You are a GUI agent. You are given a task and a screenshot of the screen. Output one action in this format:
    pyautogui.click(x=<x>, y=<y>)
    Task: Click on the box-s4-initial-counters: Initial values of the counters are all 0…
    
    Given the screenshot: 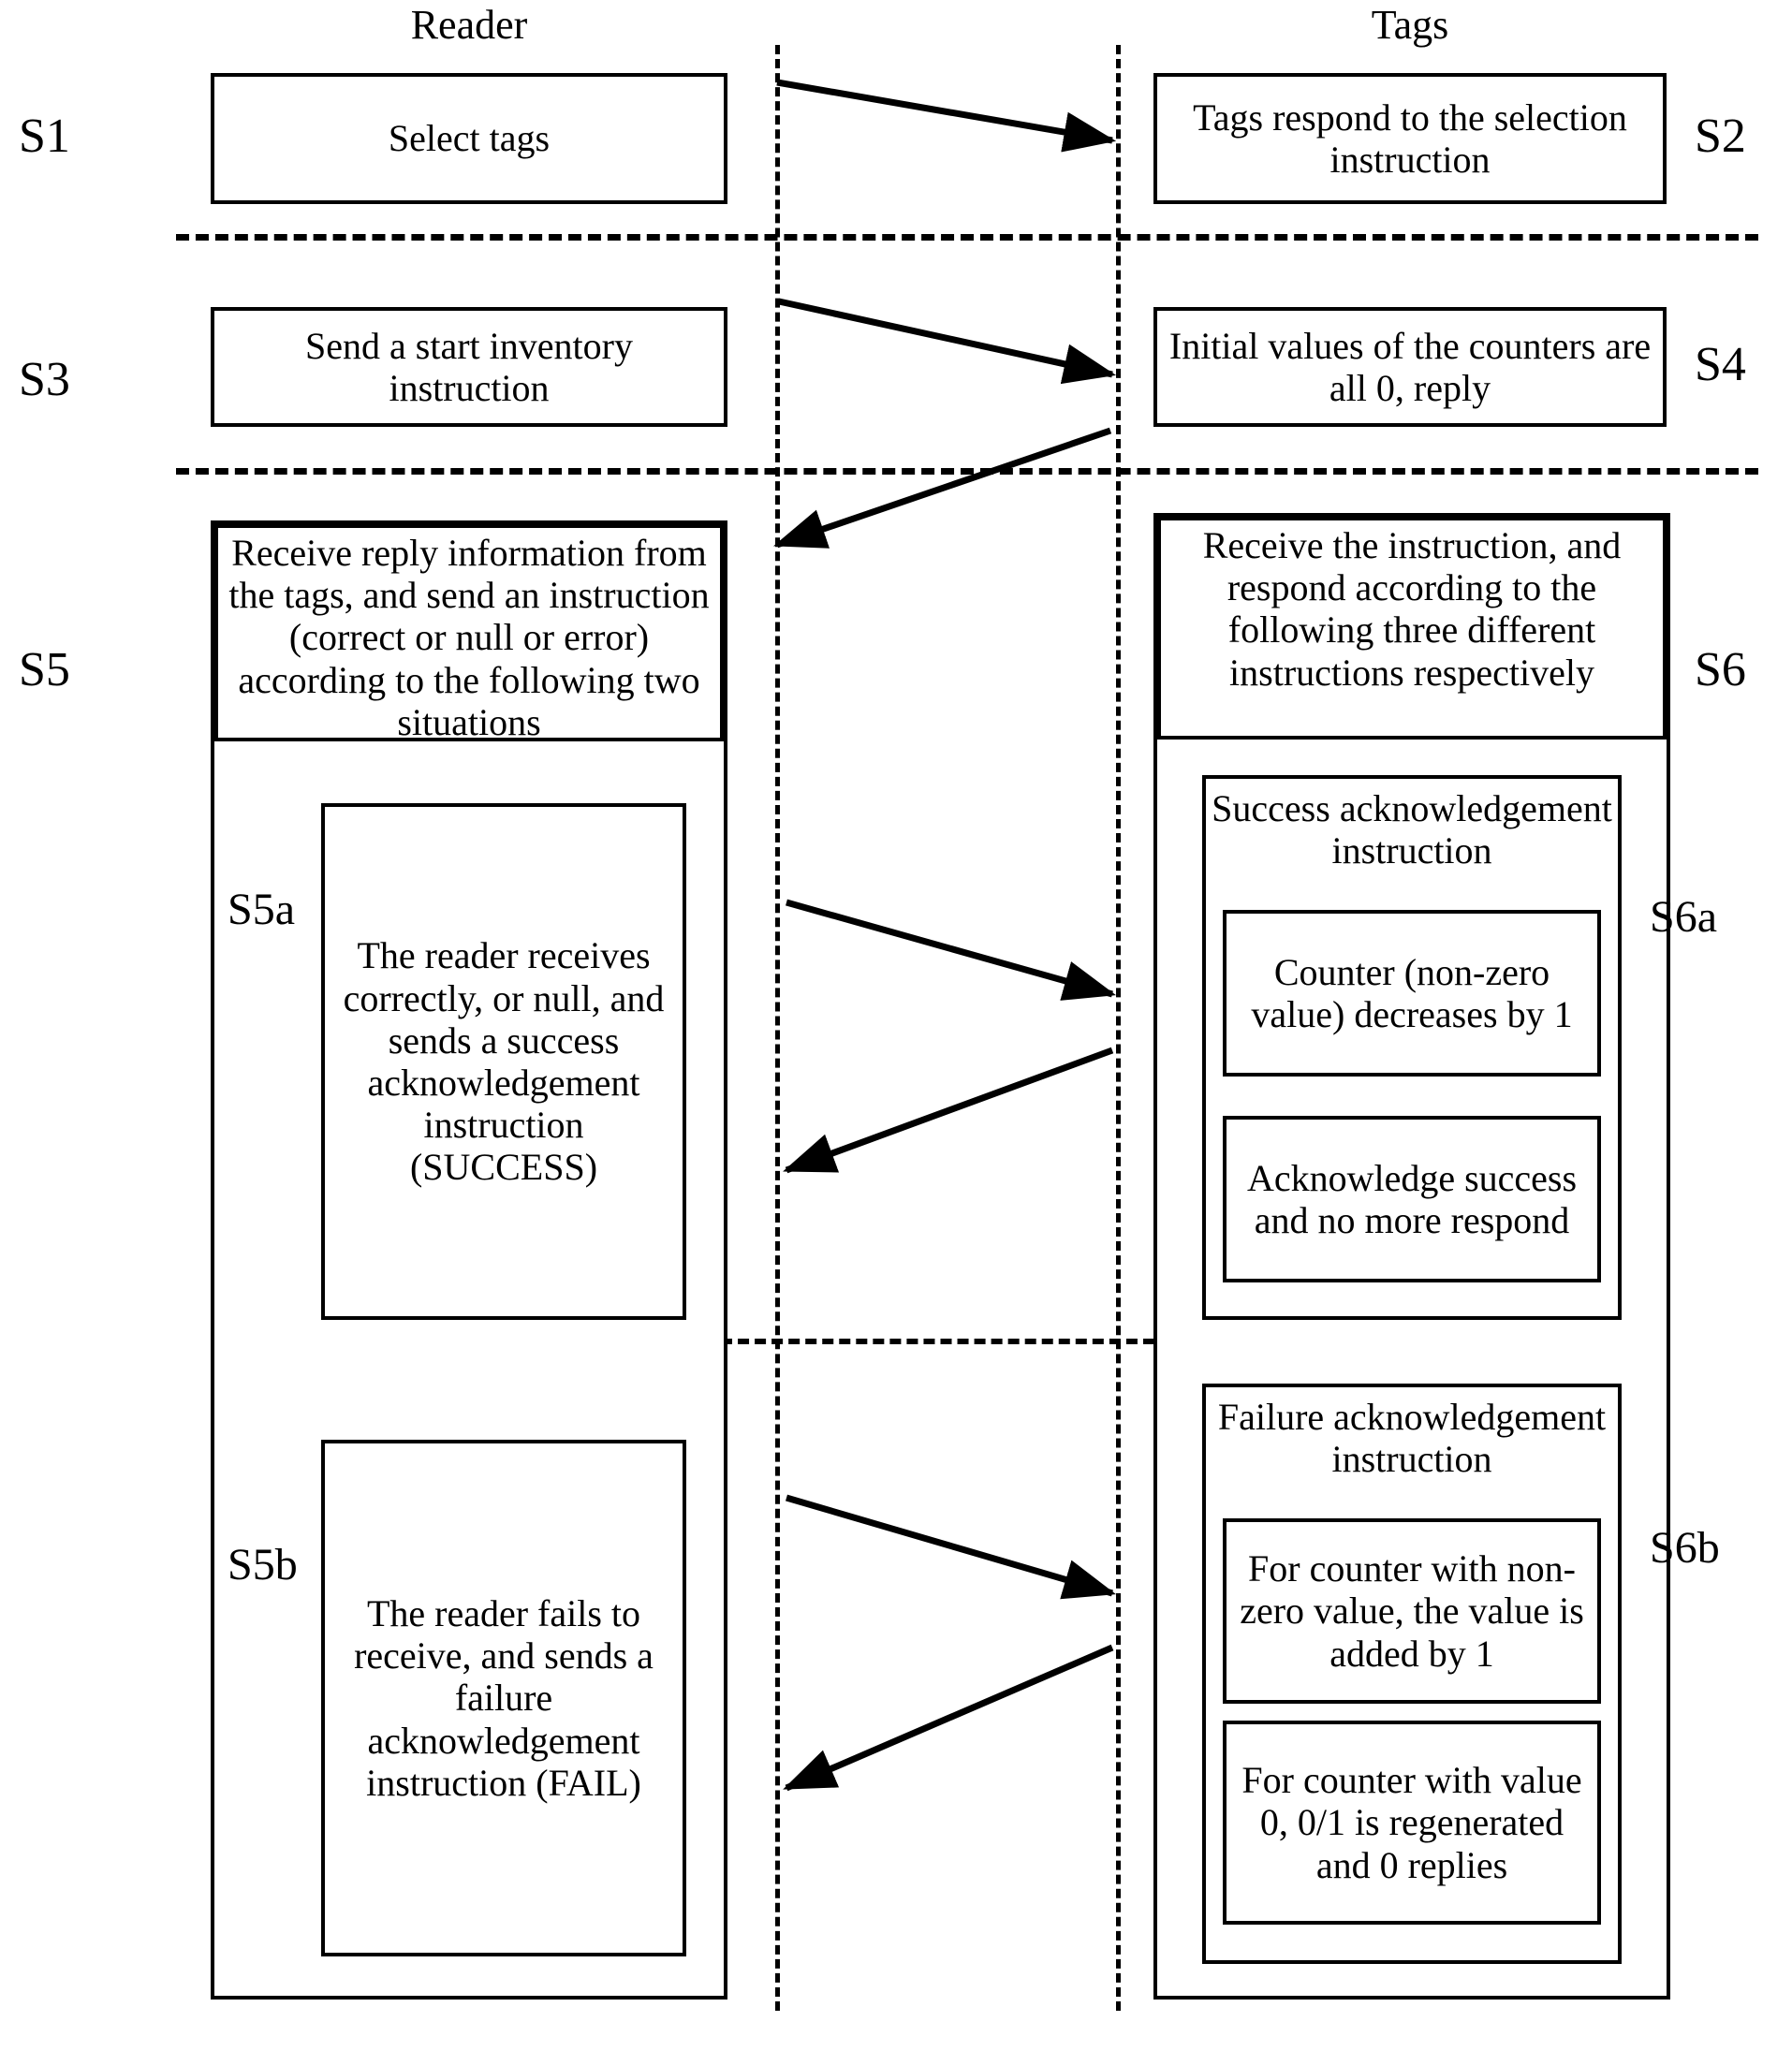 What is the action you would take?
    pyautogui.click(x=1410, y=367)
    